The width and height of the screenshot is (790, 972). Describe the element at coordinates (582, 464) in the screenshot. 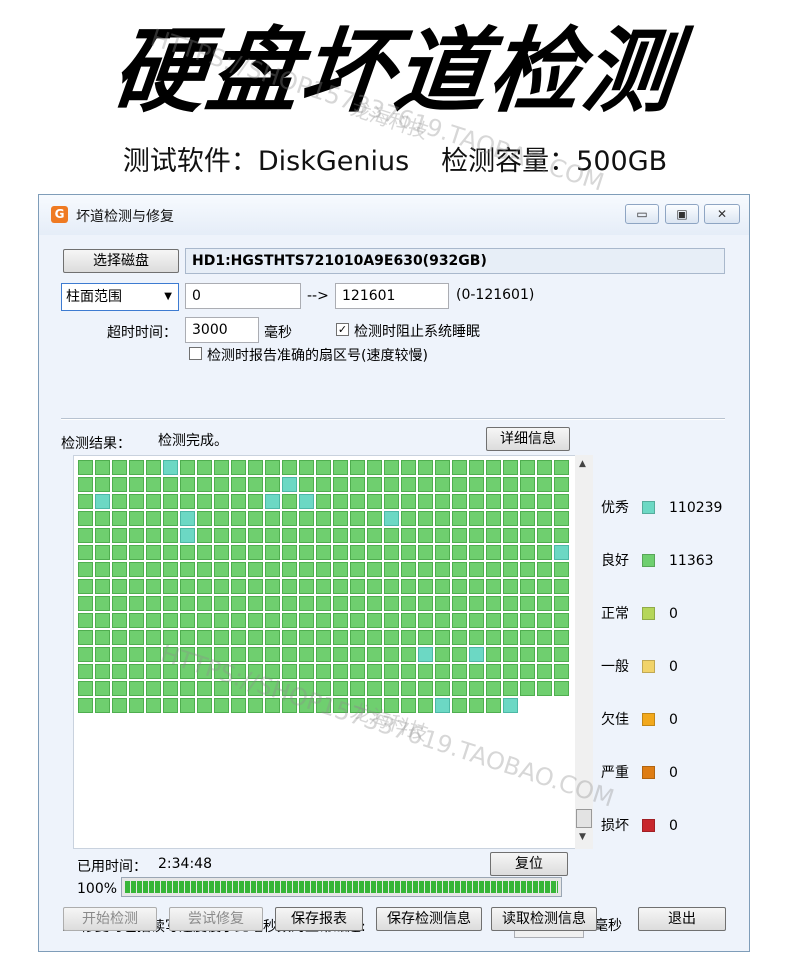

I see `scroll-up-icon: ▲` at that location.